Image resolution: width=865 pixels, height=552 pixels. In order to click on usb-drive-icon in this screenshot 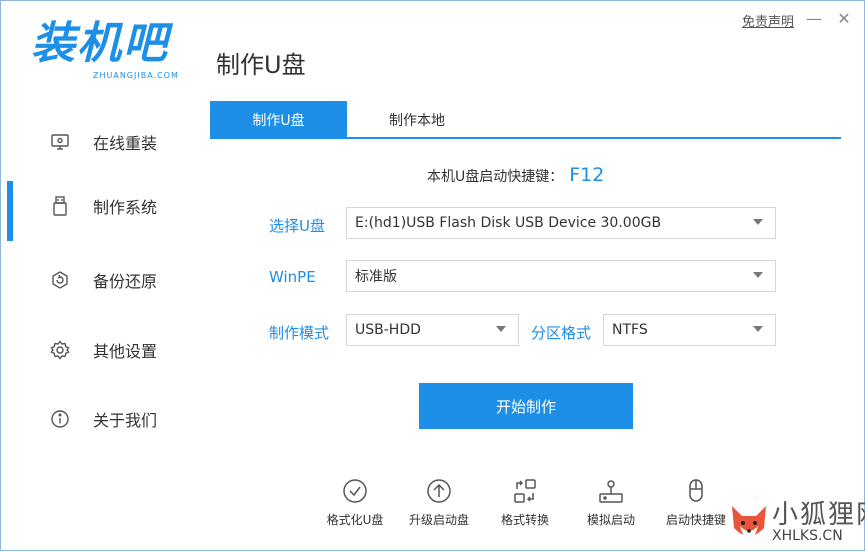, I will do `click(60, 206)`.